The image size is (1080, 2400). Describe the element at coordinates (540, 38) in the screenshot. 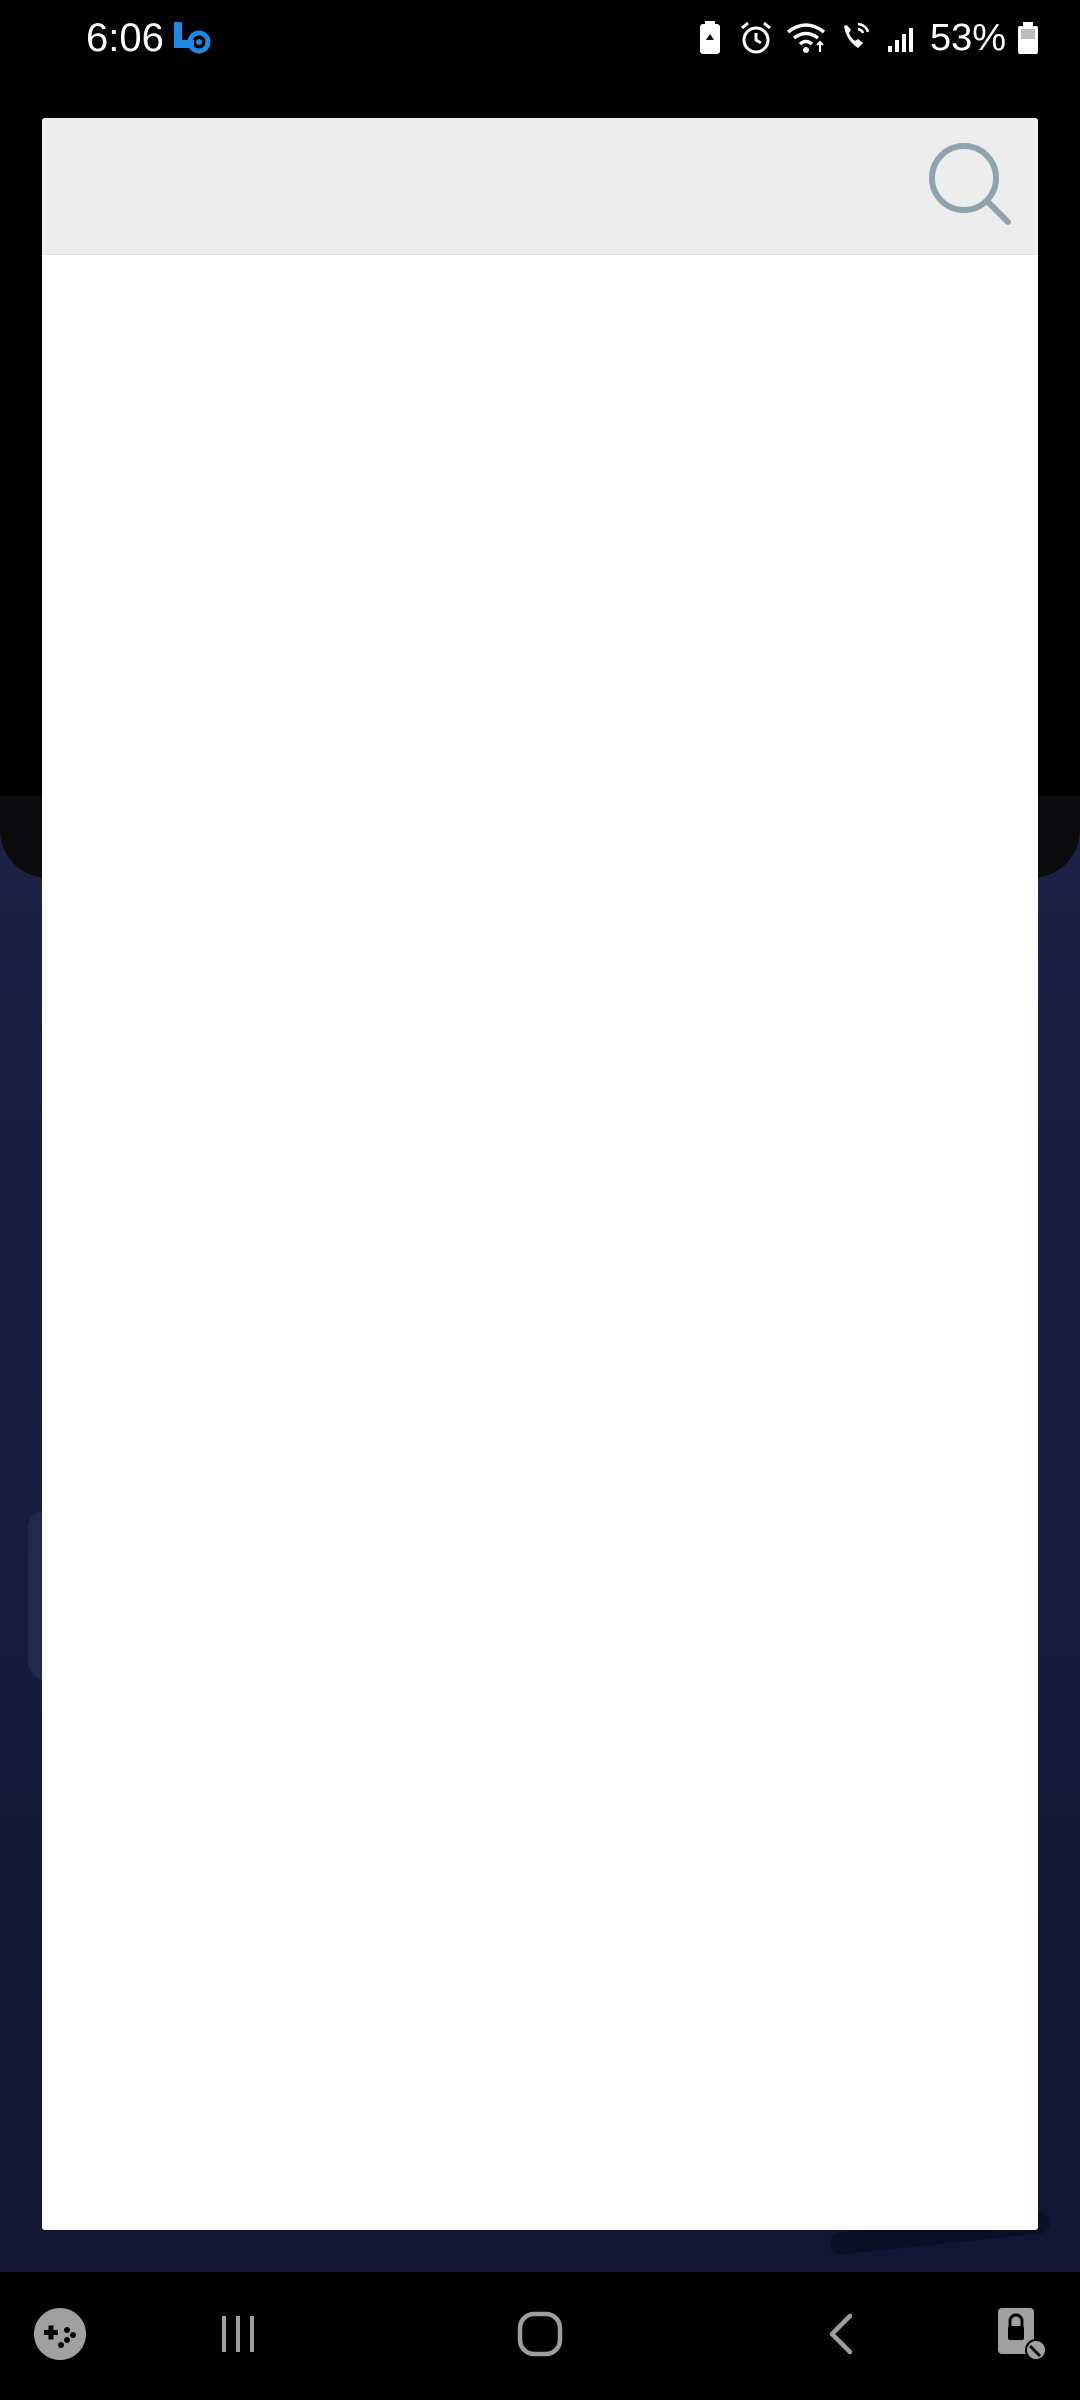

I see `status-bar: 6:06 53%` at that location.